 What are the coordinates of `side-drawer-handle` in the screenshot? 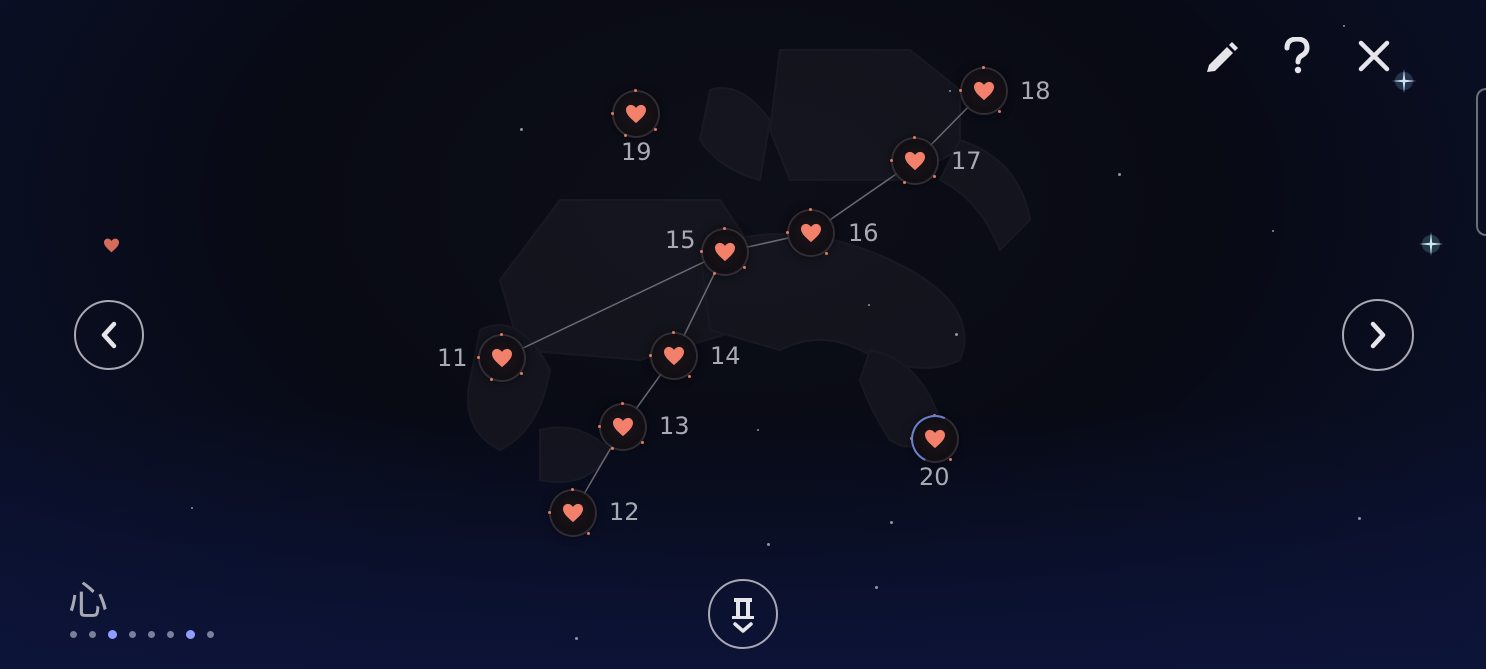 It's located at (1481, 162).